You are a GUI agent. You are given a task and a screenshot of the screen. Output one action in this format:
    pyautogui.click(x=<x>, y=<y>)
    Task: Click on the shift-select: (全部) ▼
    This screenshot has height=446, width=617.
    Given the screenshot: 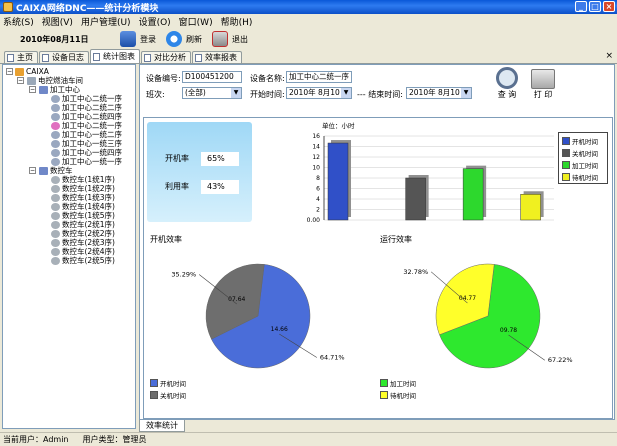 What is the action you would take?
    pyautogui.click(x=212, y=93)
    